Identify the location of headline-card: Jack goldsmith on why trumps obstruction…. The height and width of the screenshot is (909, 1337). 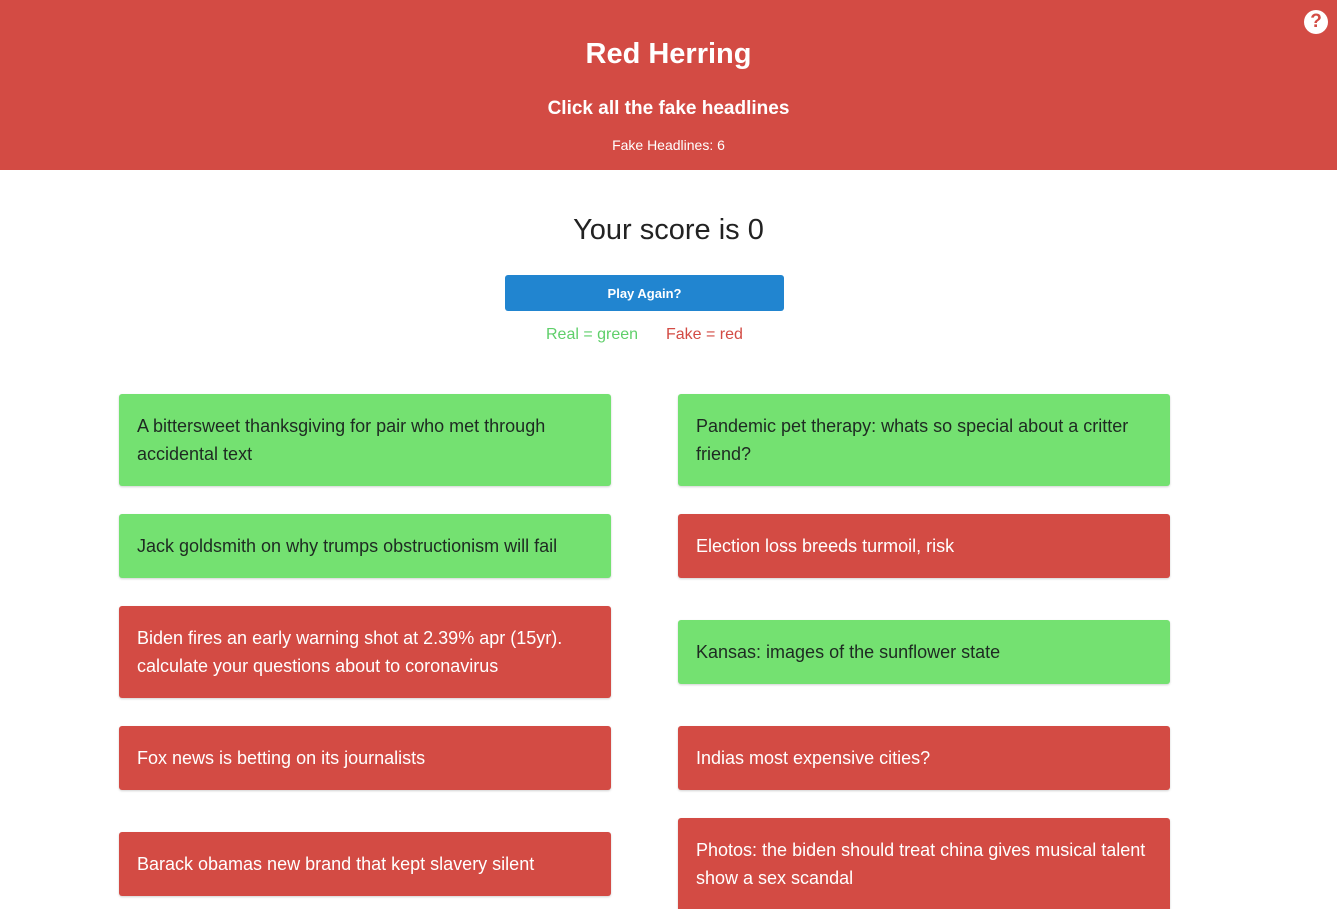
(365, 546).